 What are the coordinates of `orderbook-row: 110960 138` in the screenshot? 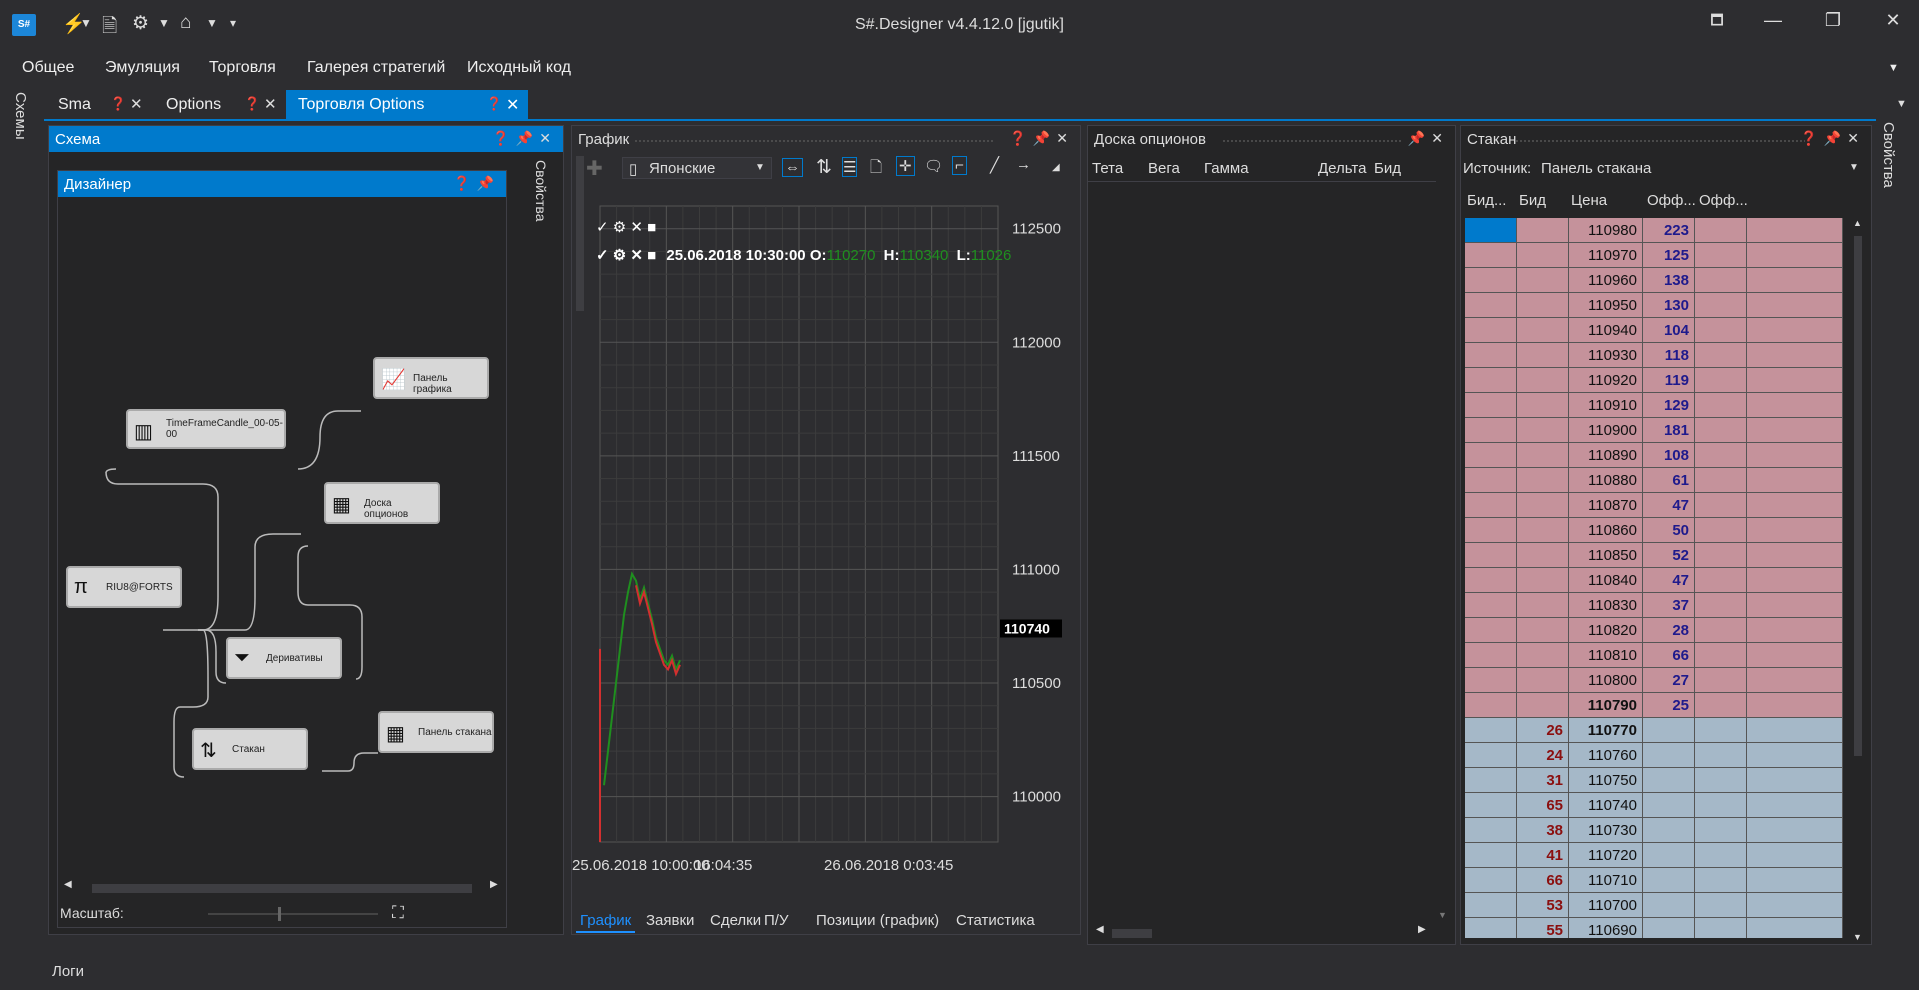 It's located at (1656, 280).